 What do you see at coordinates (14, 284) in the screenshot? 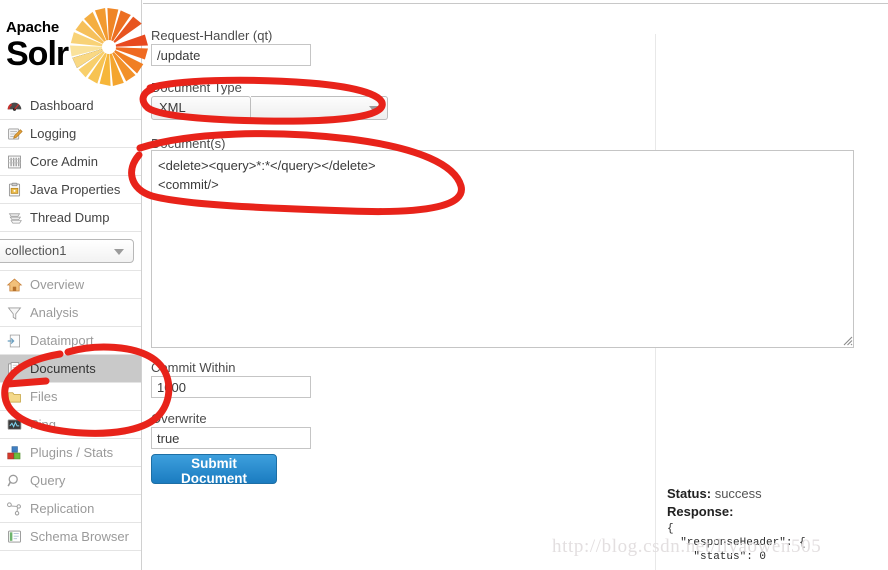
I see `home-icon` at bounding box center [14, 284].